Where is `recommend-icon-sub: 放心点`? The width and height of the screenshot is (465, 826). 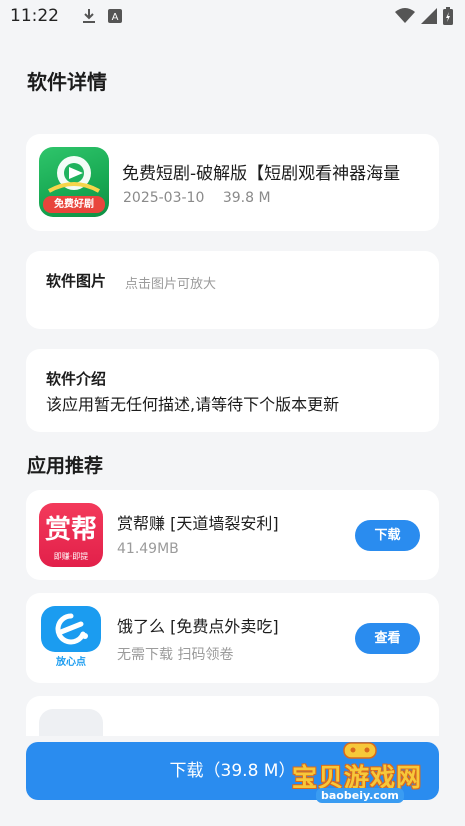 recommend-icon-sub: 放心点 is located at coordinates (71, 662).